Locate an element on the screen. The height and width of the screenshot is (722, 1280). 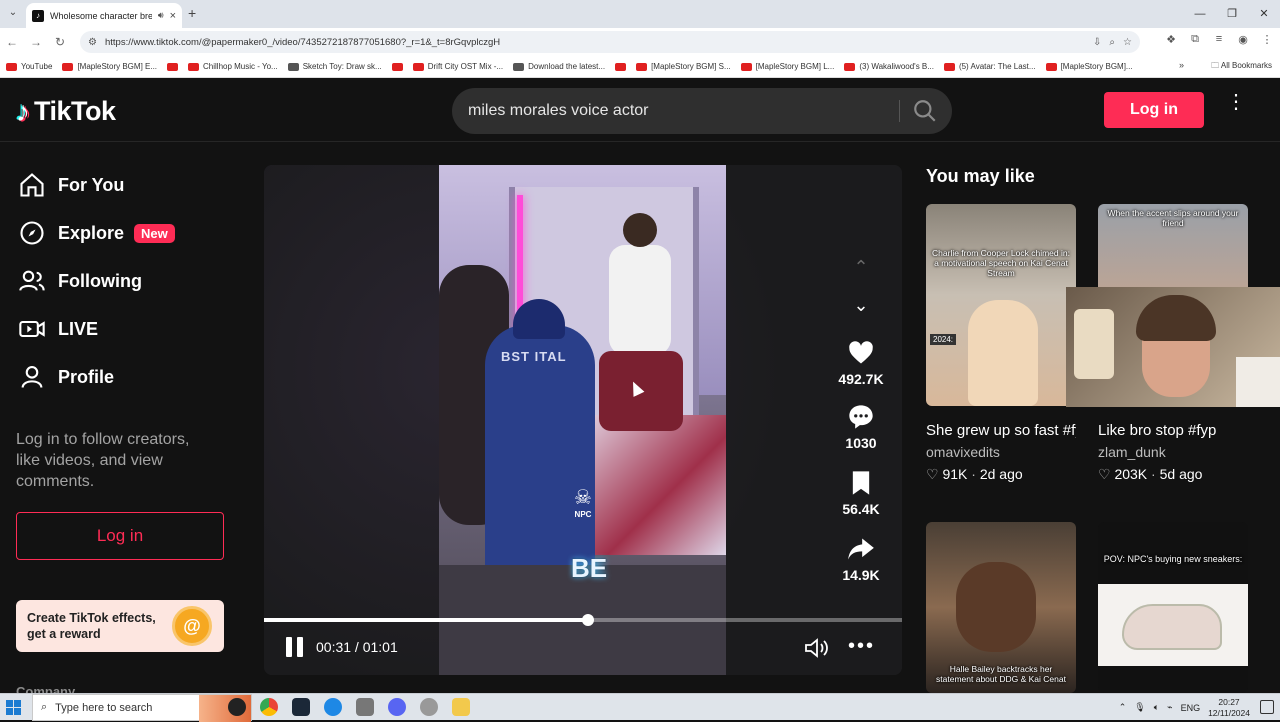
player-controls: 00:31 / 01:01 ••• is located at coordinates (583, 647).